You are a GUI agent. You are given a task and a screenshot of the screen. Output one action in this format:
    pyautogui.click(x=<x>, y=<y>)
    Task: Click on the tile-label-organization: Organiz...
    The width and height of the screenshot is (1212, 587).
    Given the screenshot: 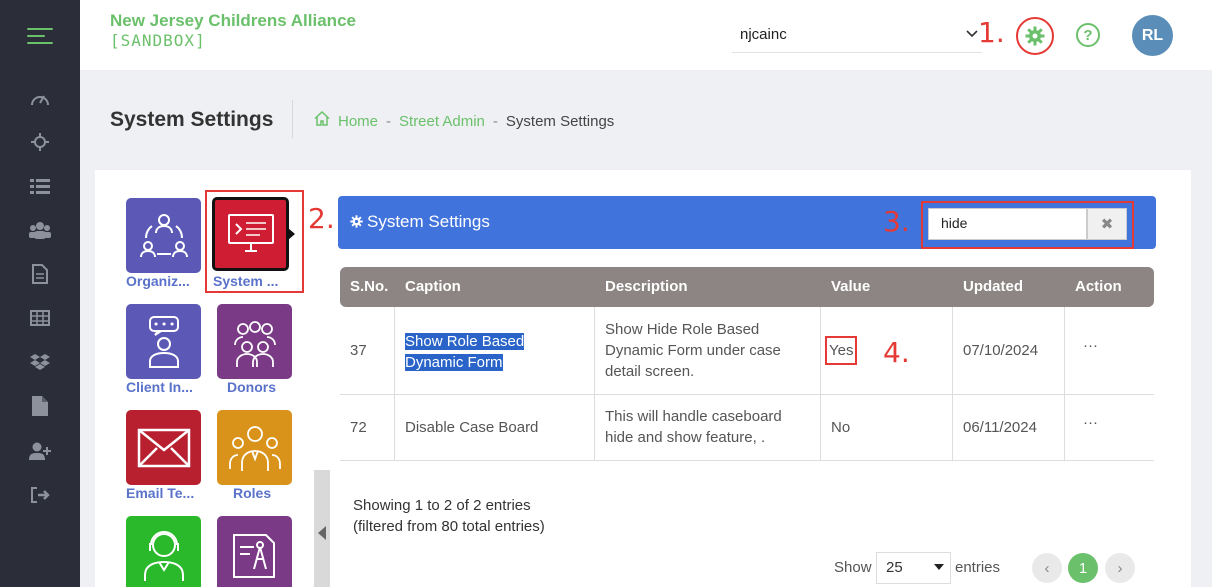 What is the action you would take?
    pyautogui.click(x=158, y=281)
    